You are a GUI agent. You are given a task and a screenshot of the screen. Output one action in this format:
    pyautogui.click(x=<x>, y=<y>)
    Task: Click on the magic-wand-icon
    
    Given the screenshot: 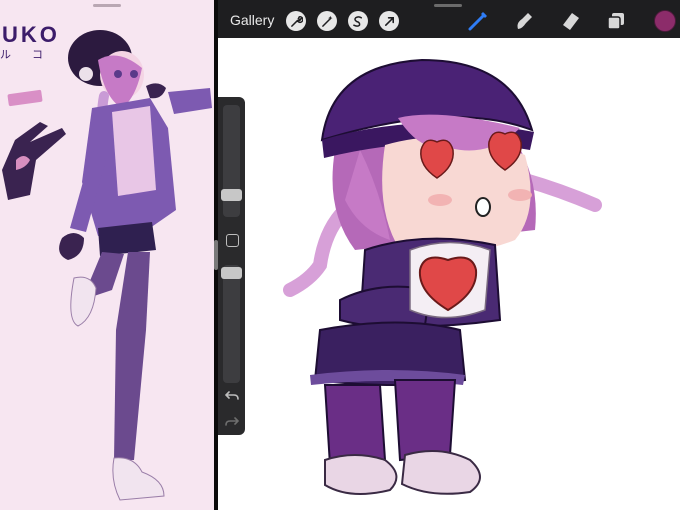 What is the action you would take?
    pyautogui.click(x=327, y=21)
    